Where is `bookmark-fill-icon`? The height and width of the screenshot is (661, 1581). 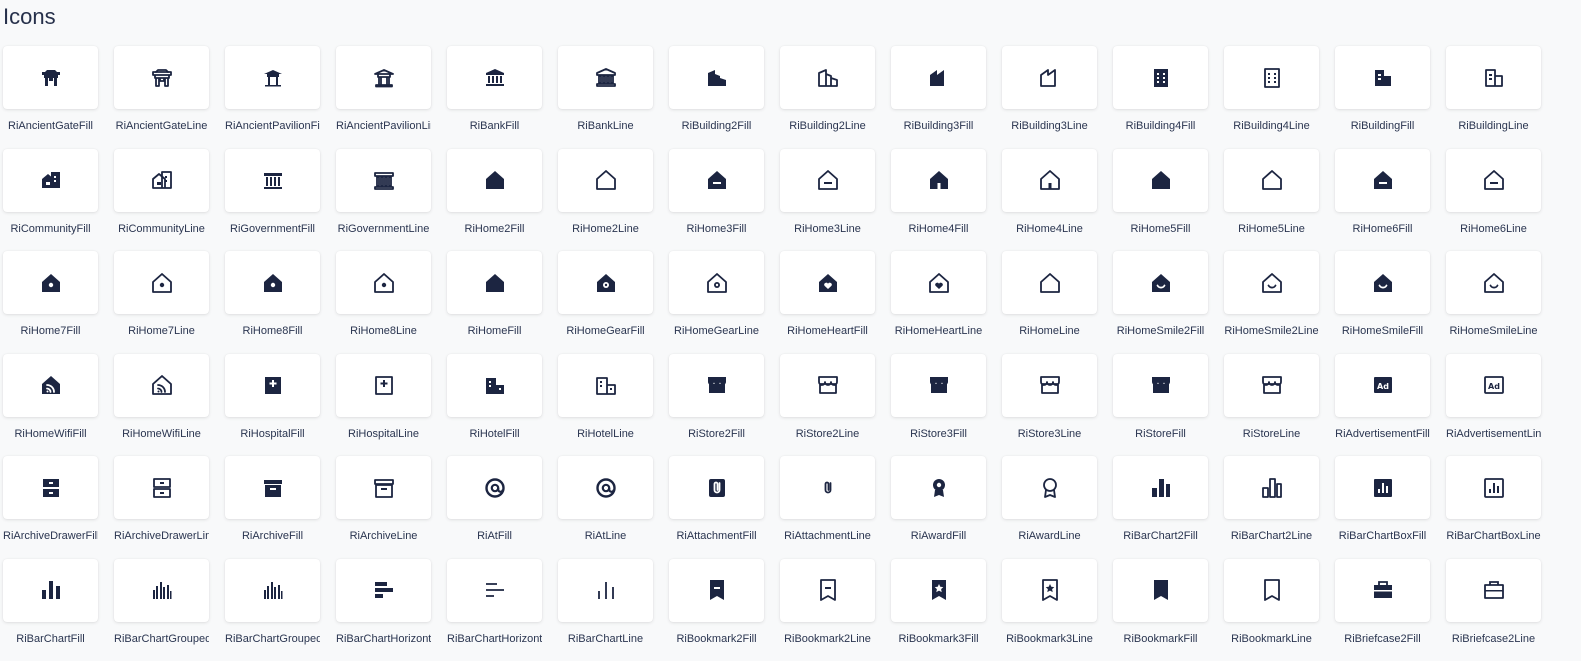 bookmark-fill-icon is located at coordinates (1161, 590).